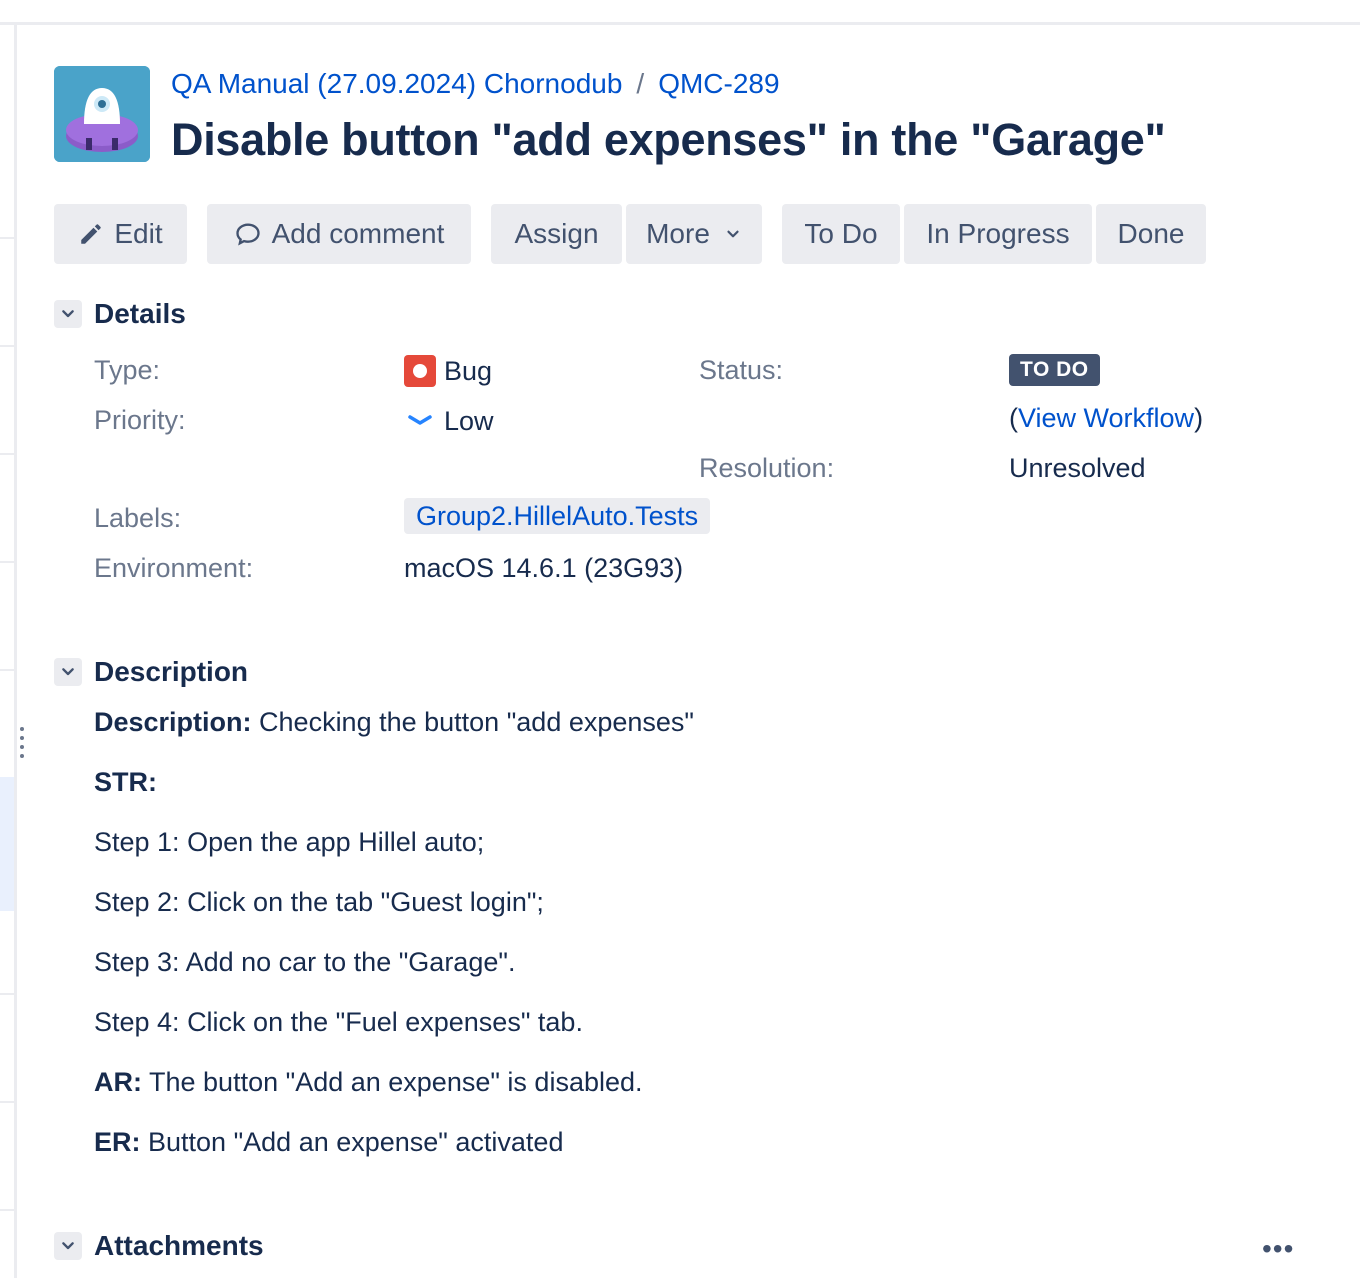 The width and height of the screenshot is (1360, 1278). Describe the element at coordinates (767, 468) in the screenshot. I see `resolution-label: Resolution:` at that location.